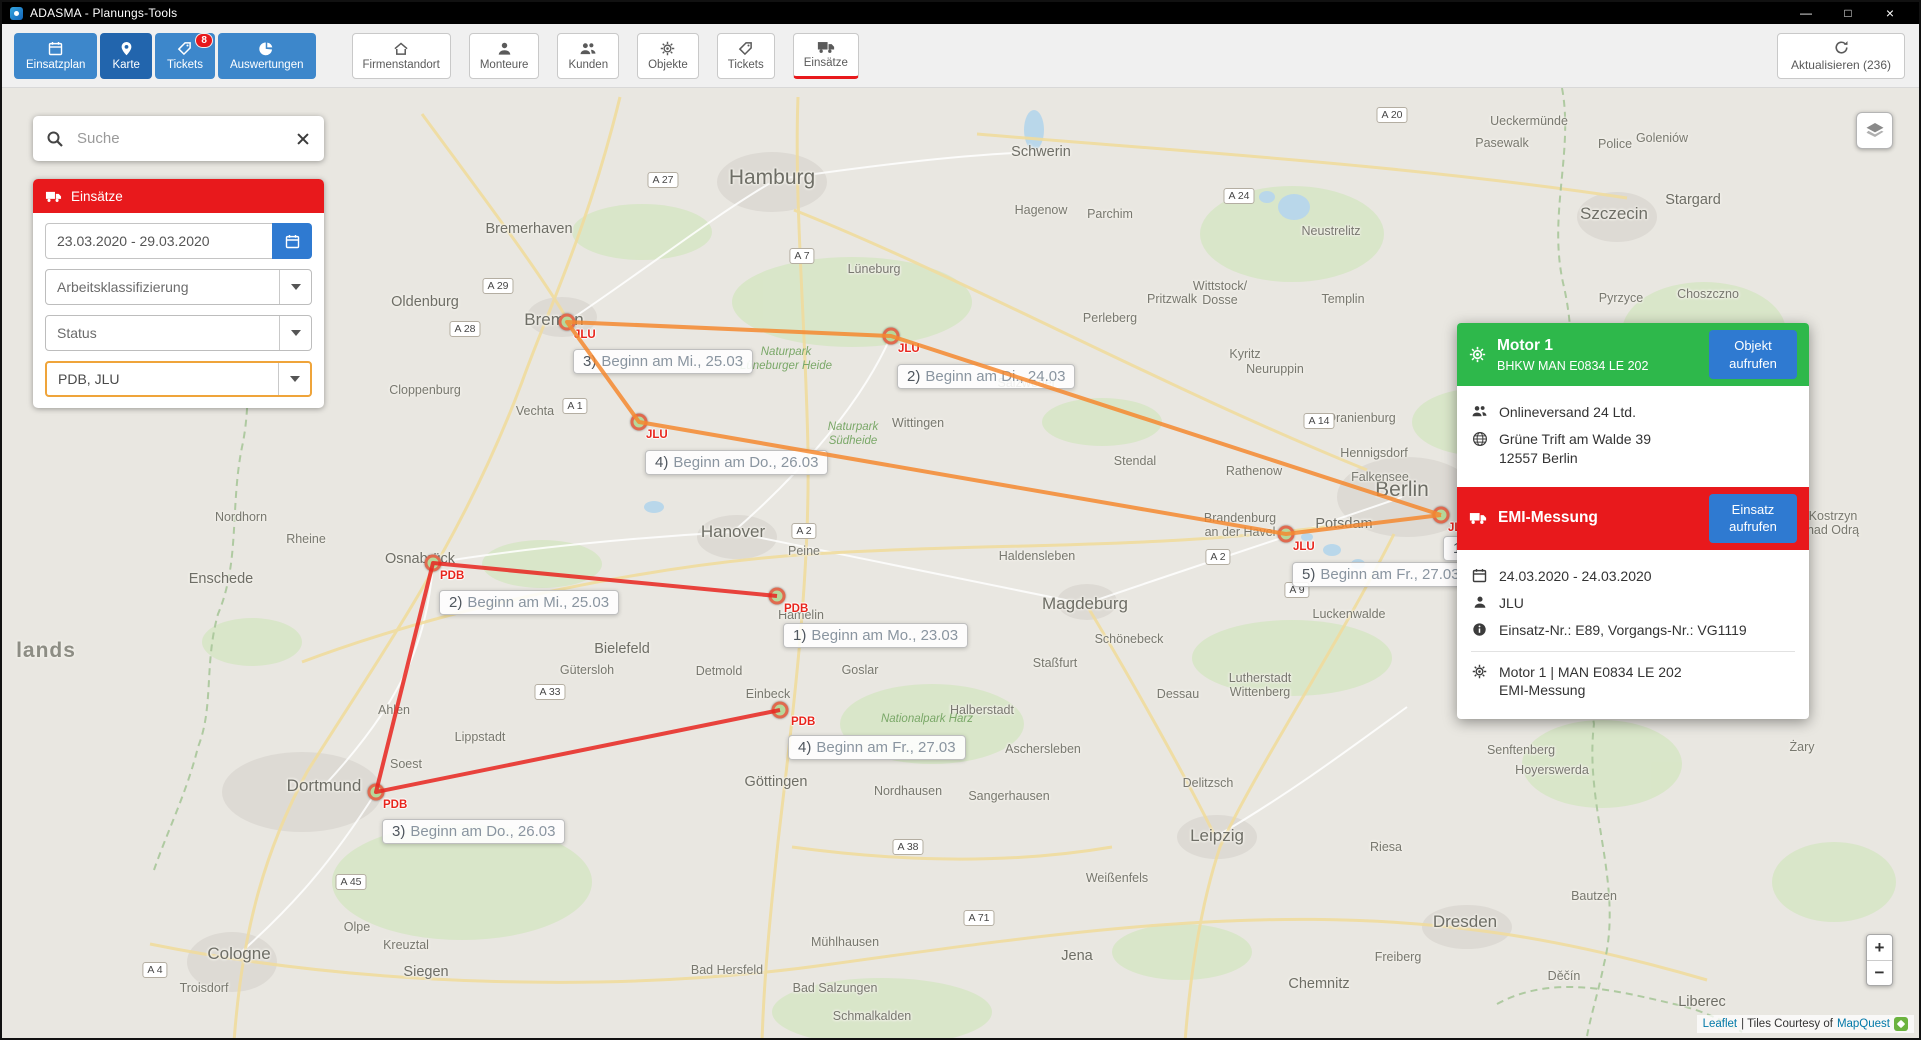 This screenshot has height=1040, width=1921. What do you see at coordinates (1753, 518) in the screenshot?
I see `open-einsatz-button: Einsatz aufrufen` at bounding box center [1753, 518].